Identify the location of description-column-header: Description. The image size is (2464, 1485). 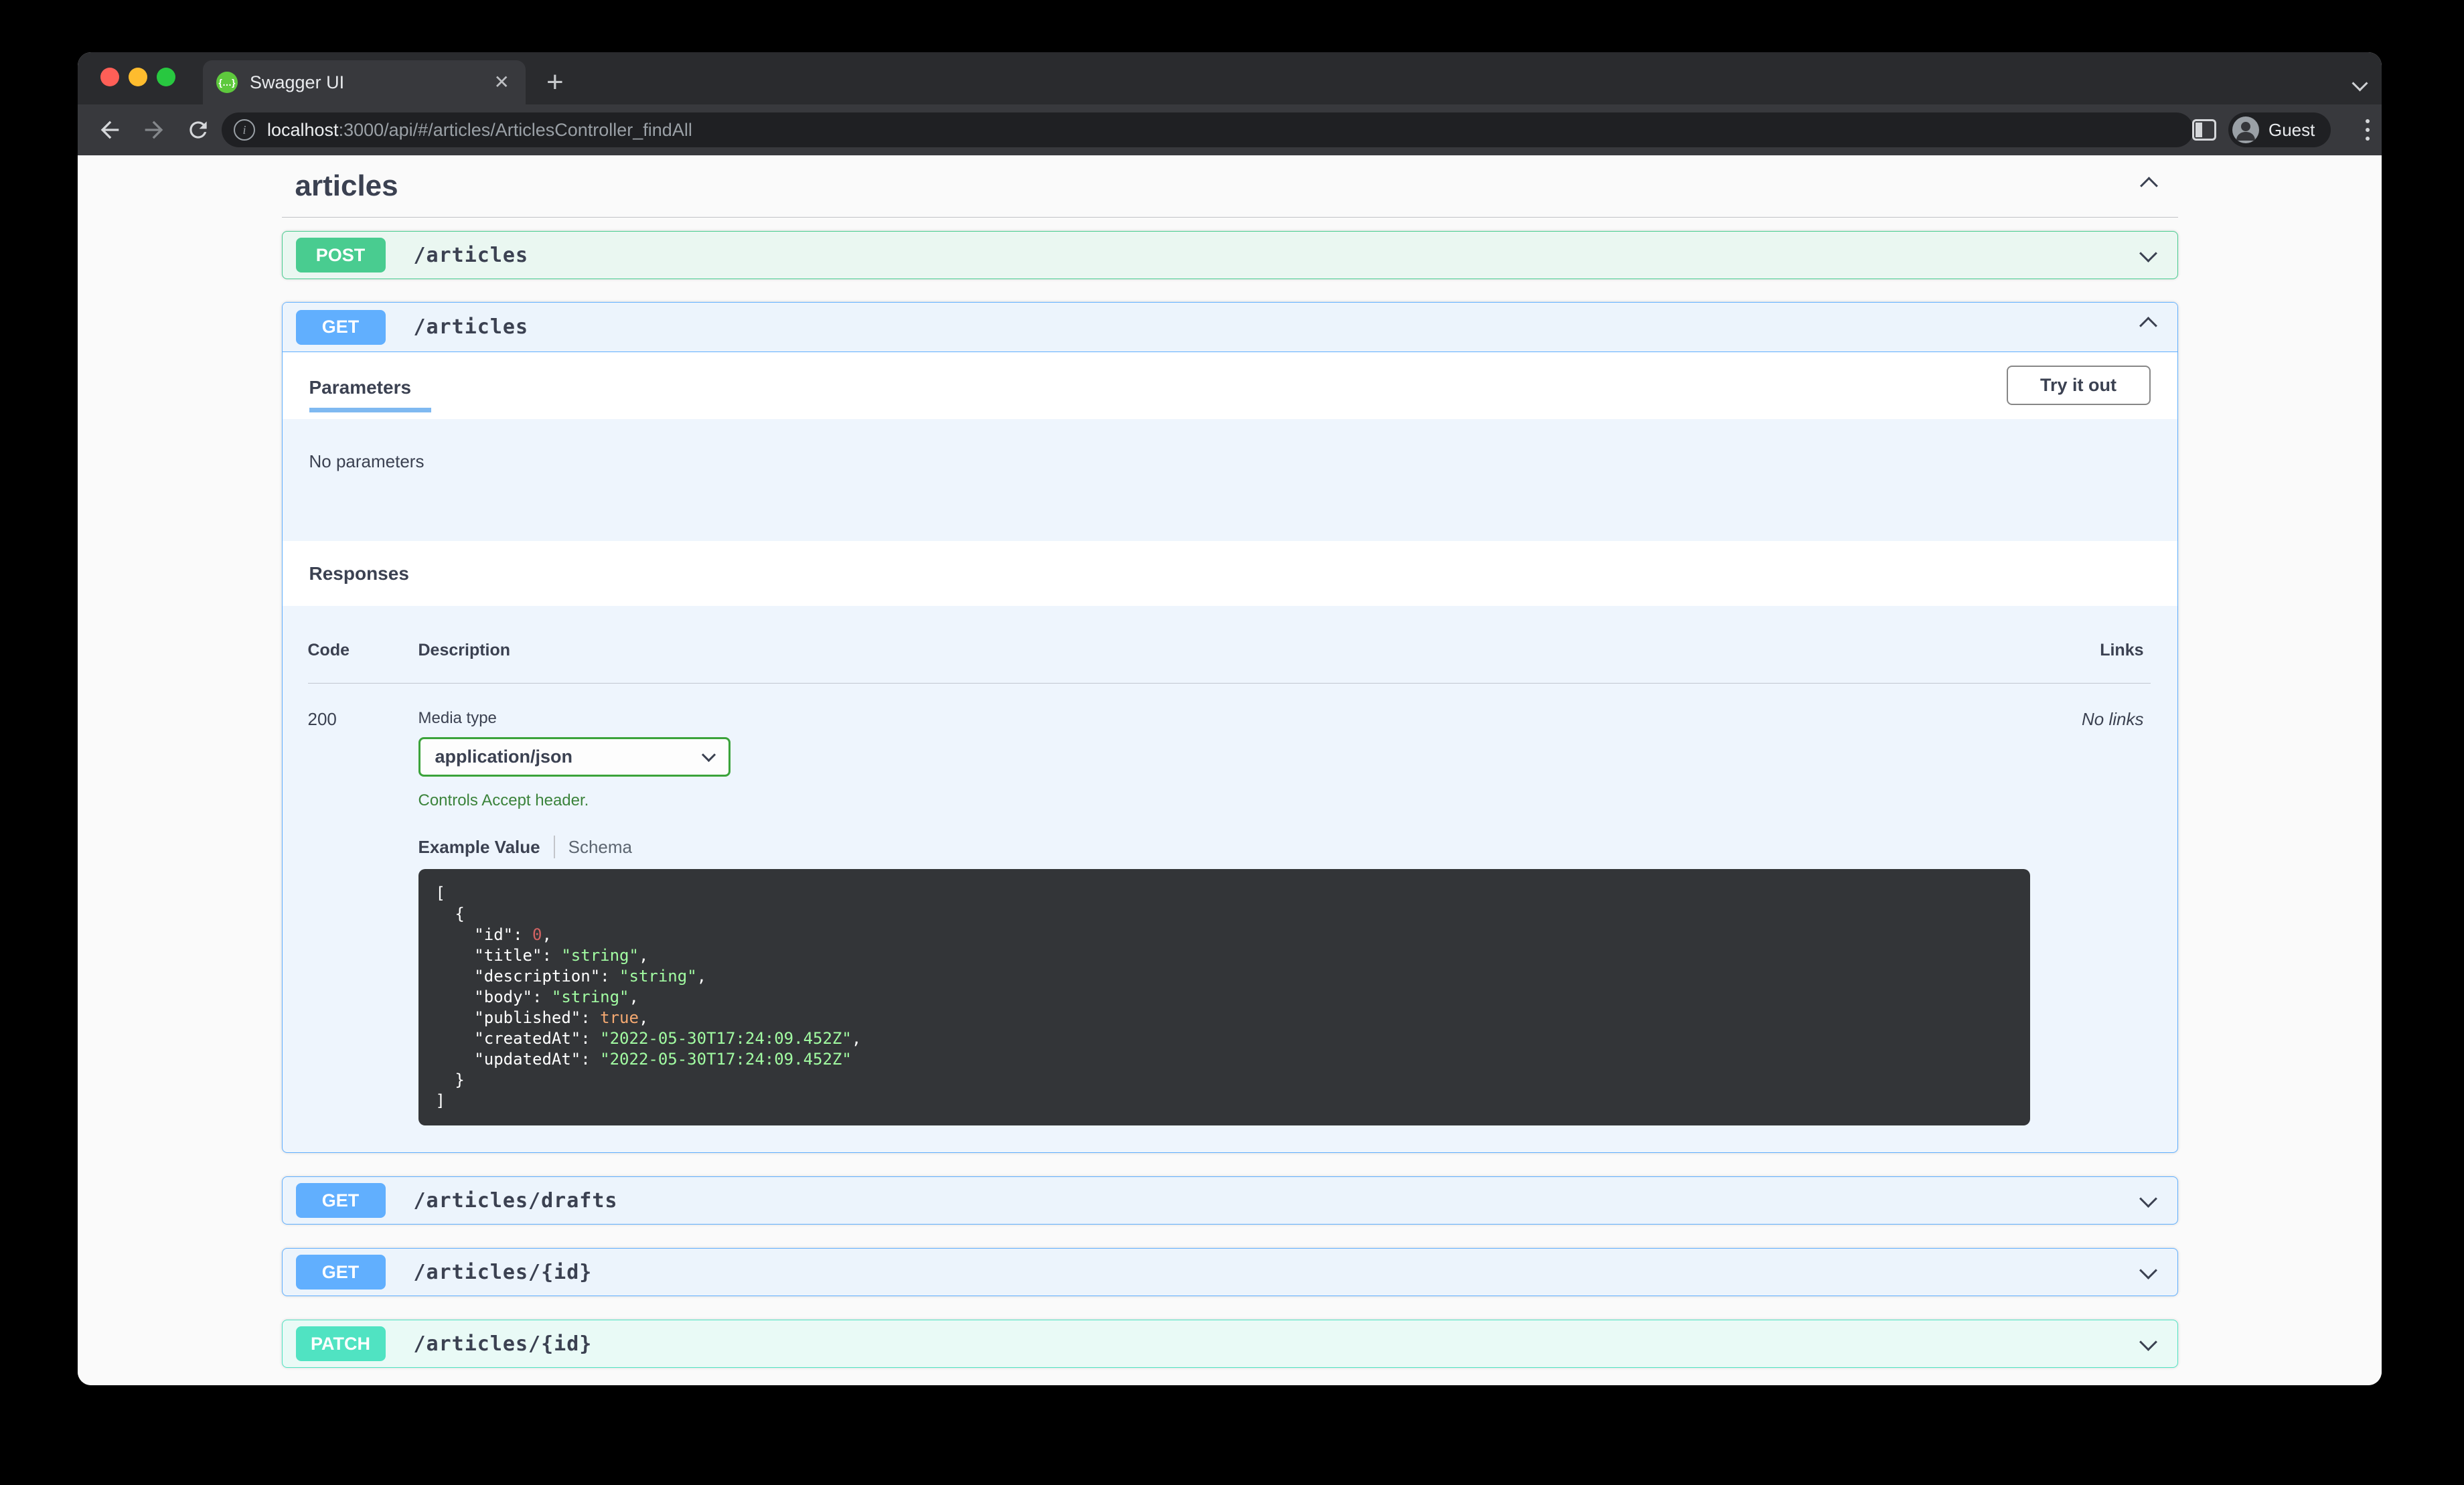
(464, 650).